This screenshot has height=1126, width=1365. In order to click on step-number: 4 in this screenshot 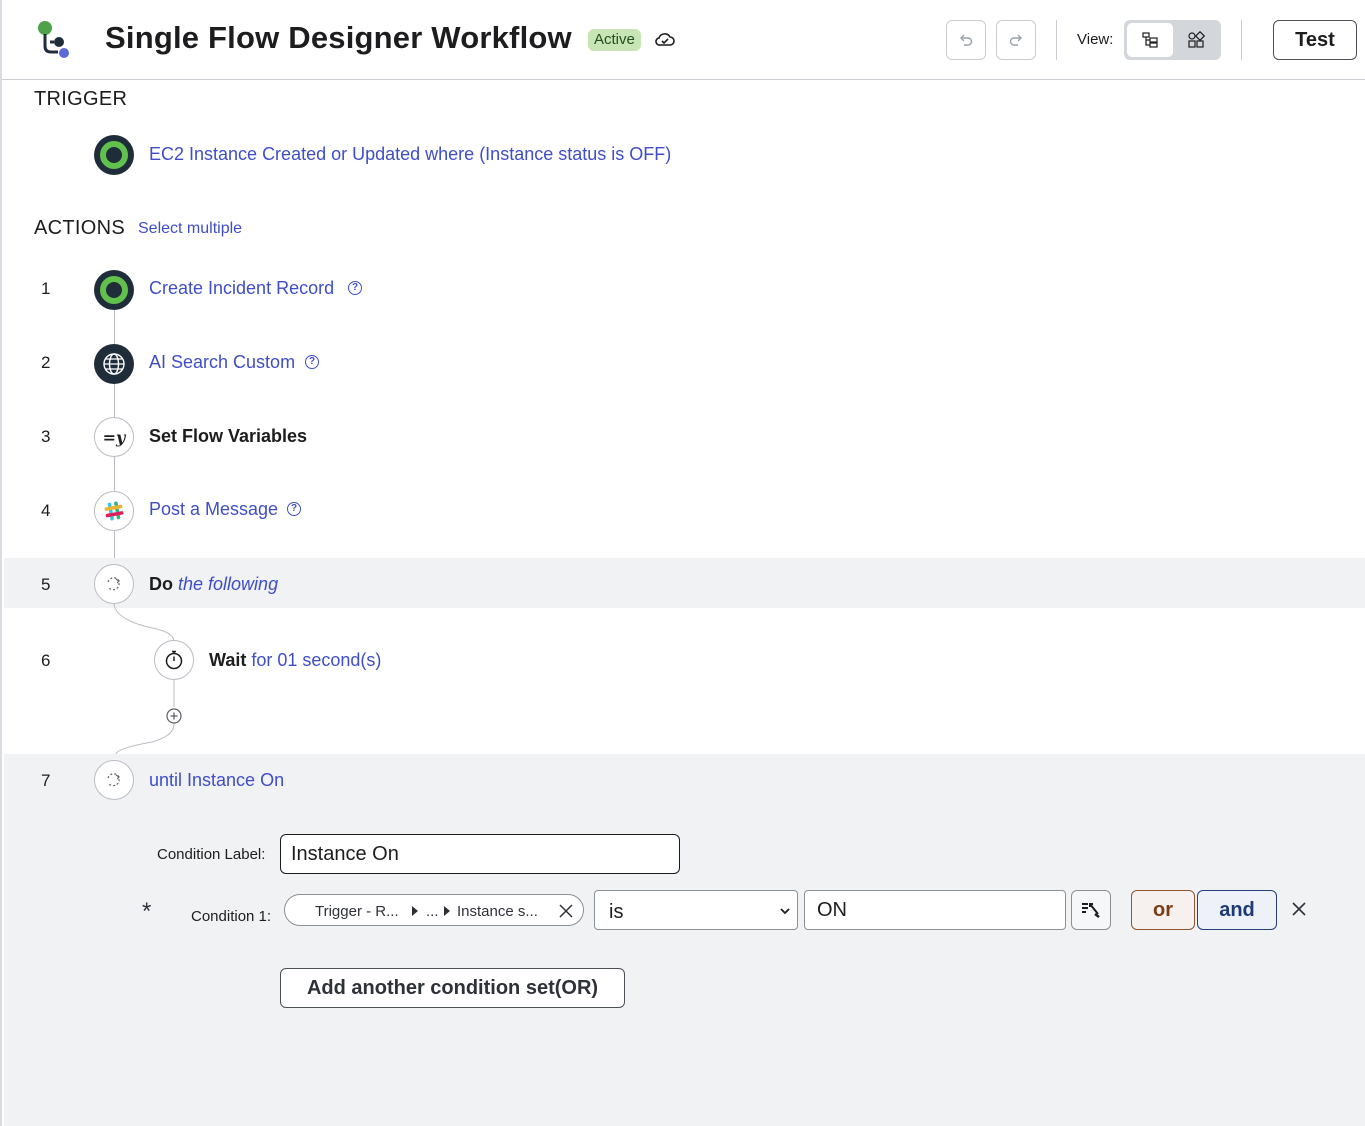, I will do `click(46, 510)`.